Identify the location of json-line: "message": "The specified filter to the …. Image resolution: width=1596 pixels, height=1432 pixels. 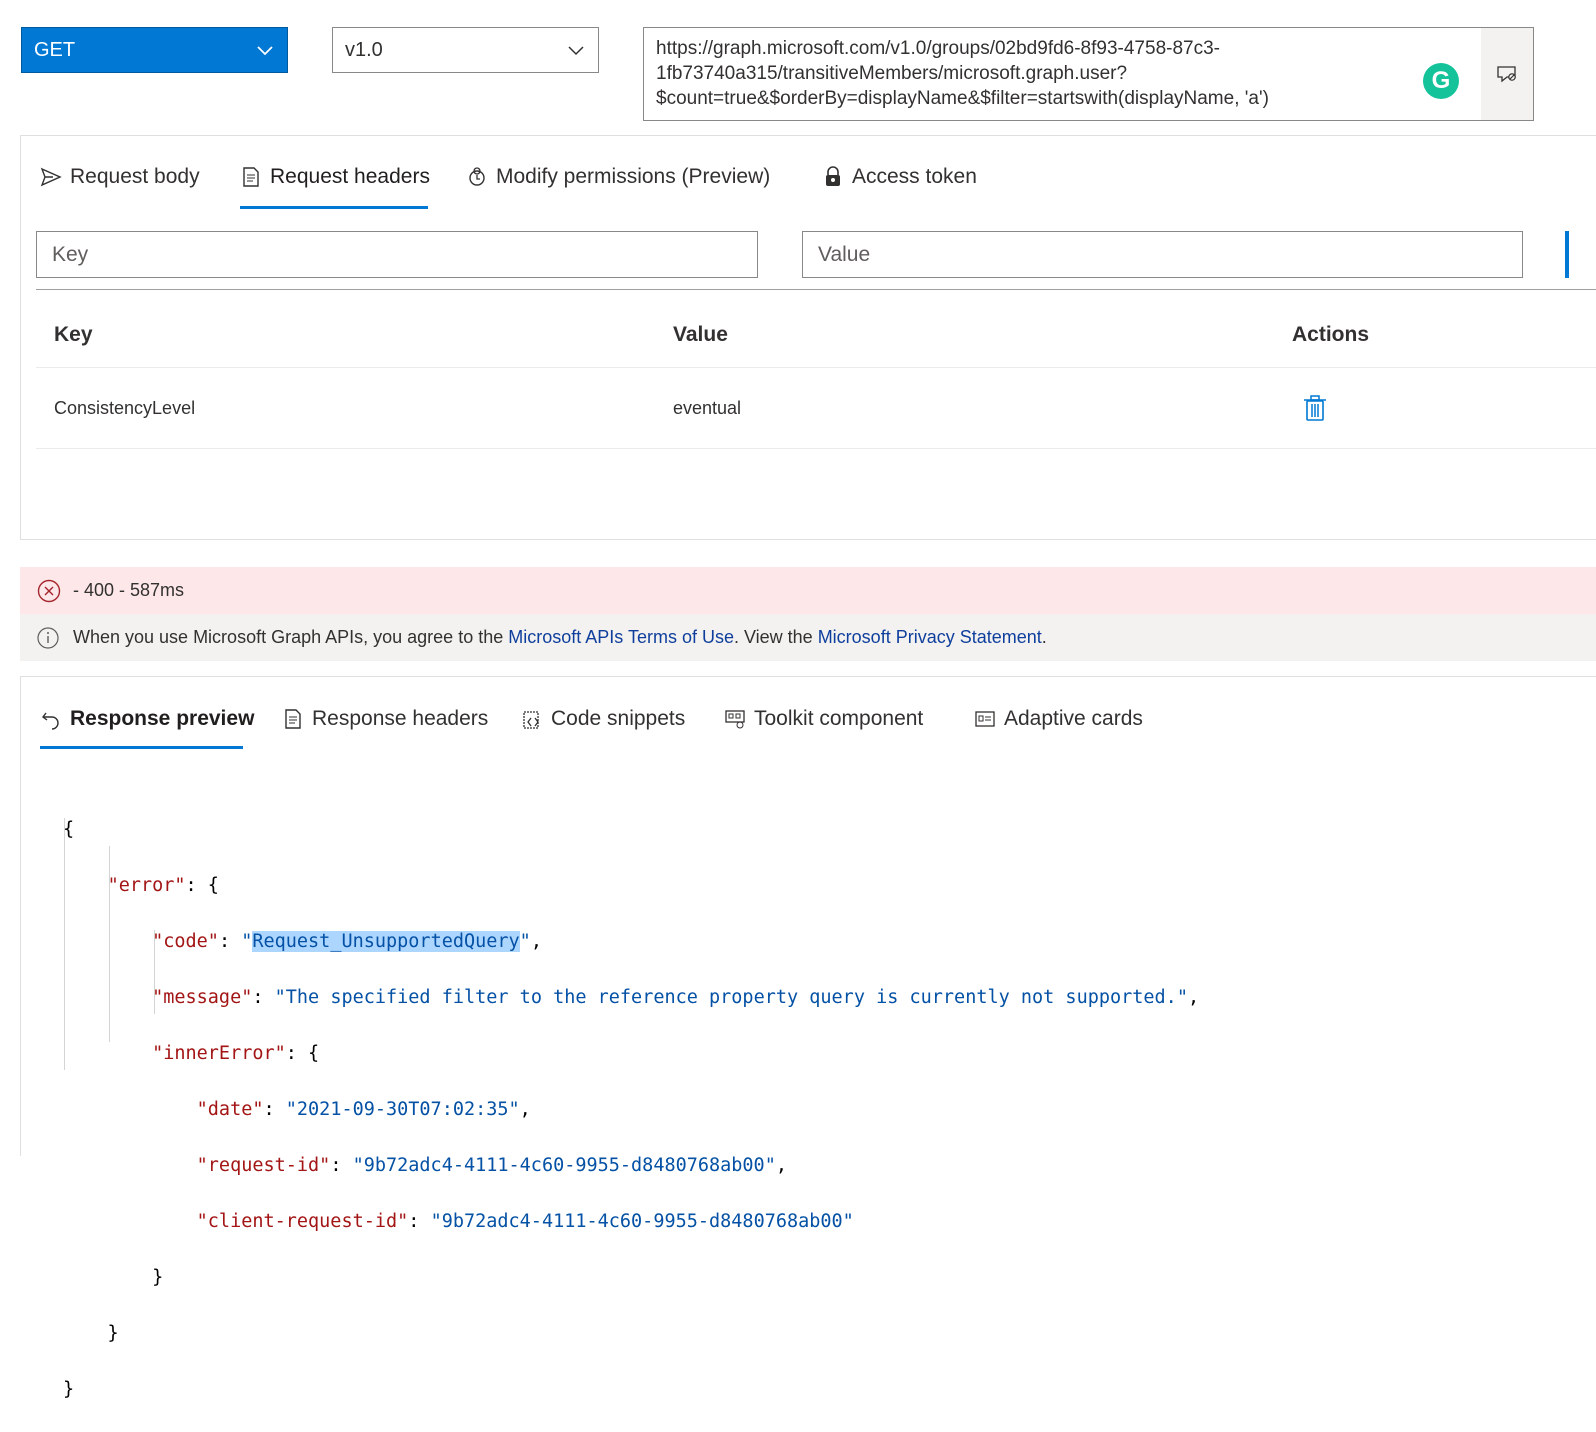
(676, 997).